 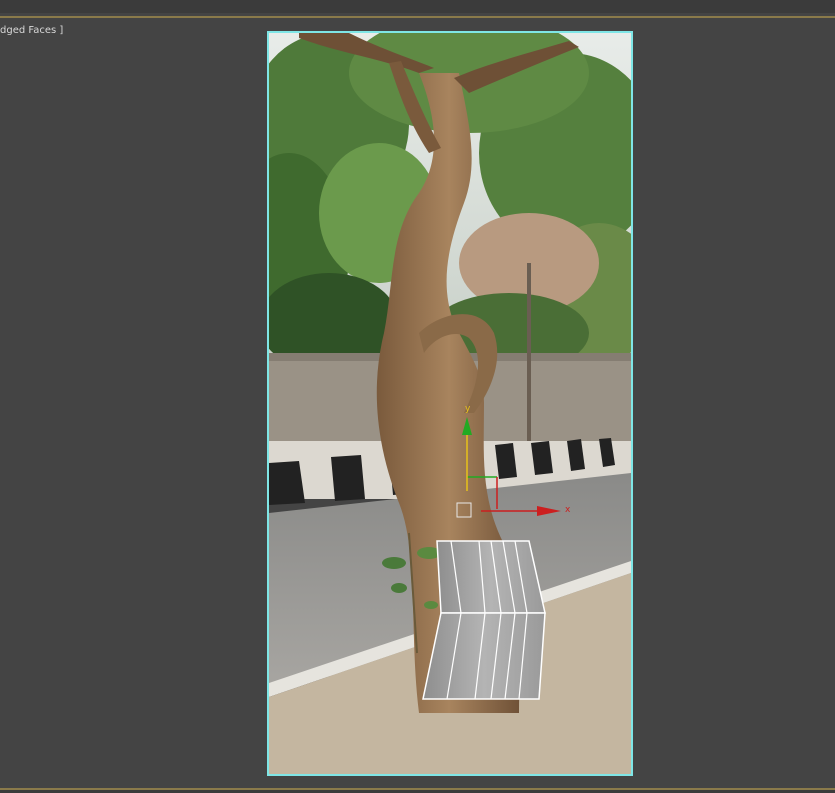 I want to click on viewport-shading-label: dged Faces ], so click(x=31, y=30).